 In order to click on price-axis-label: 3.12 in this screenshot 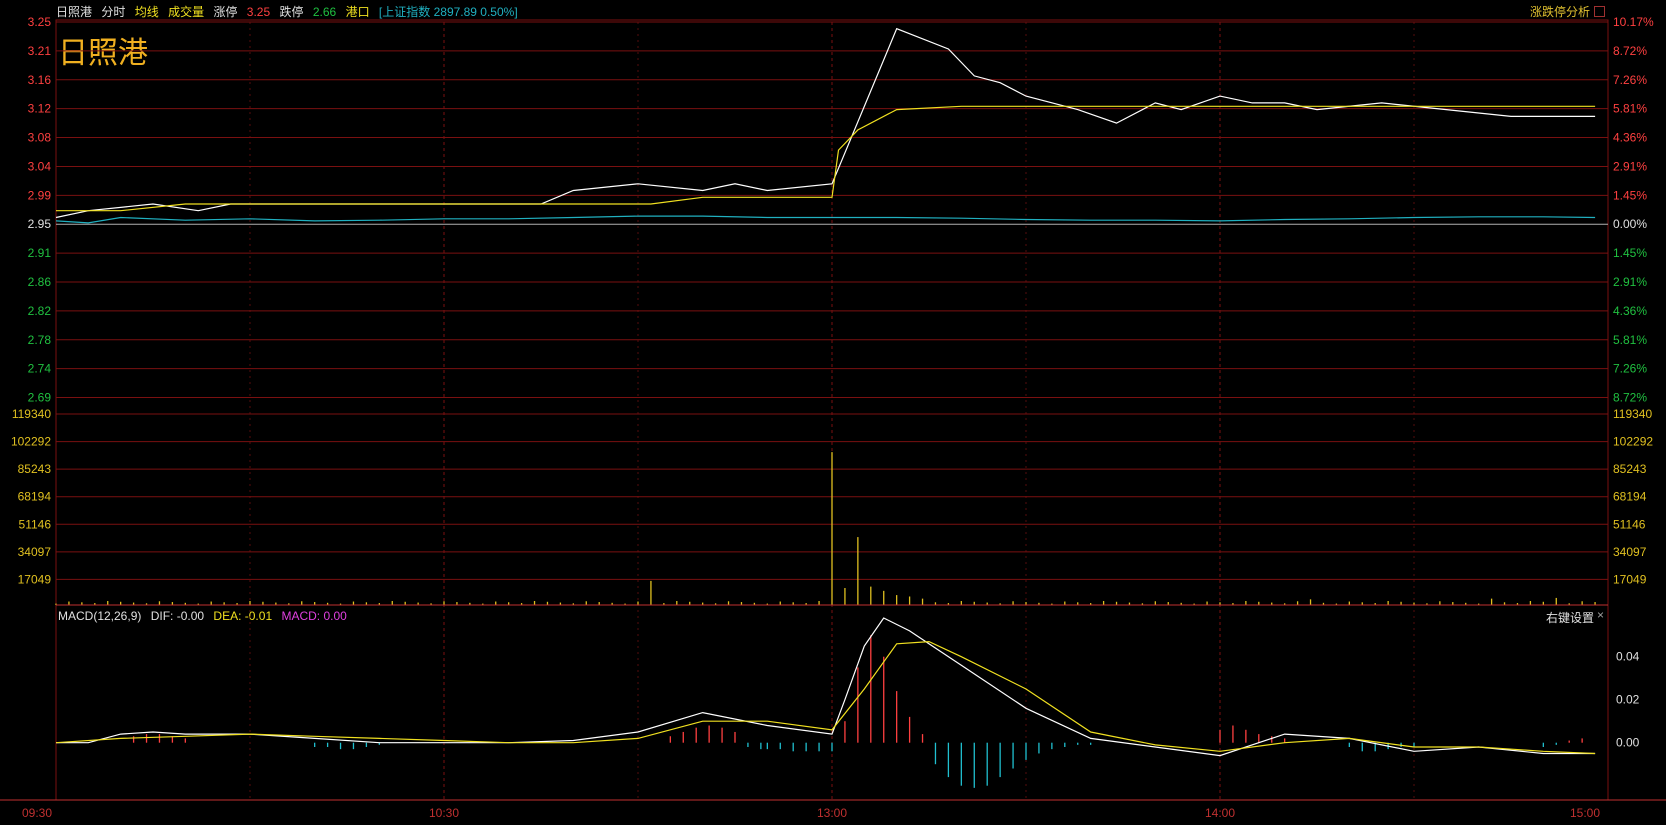, I will do `click(40, 109)`.